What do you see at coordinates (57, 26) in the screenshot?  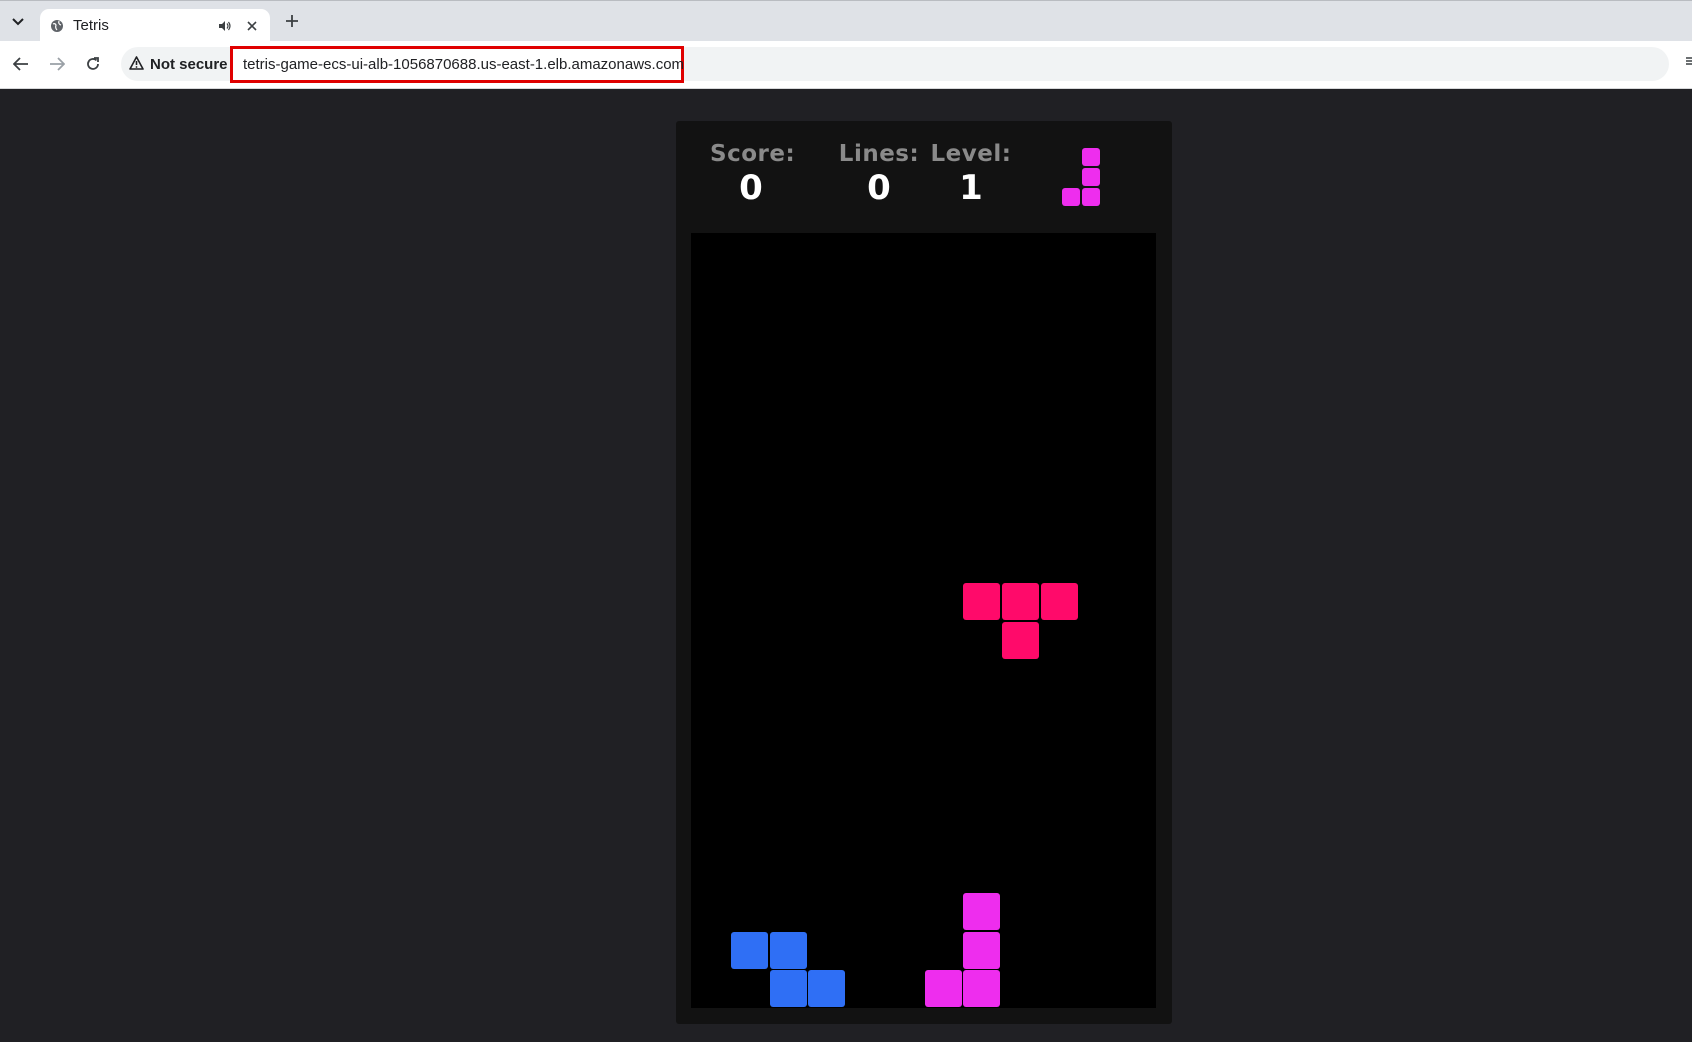 I see `globe-icon` at bounding box center [57, 26].